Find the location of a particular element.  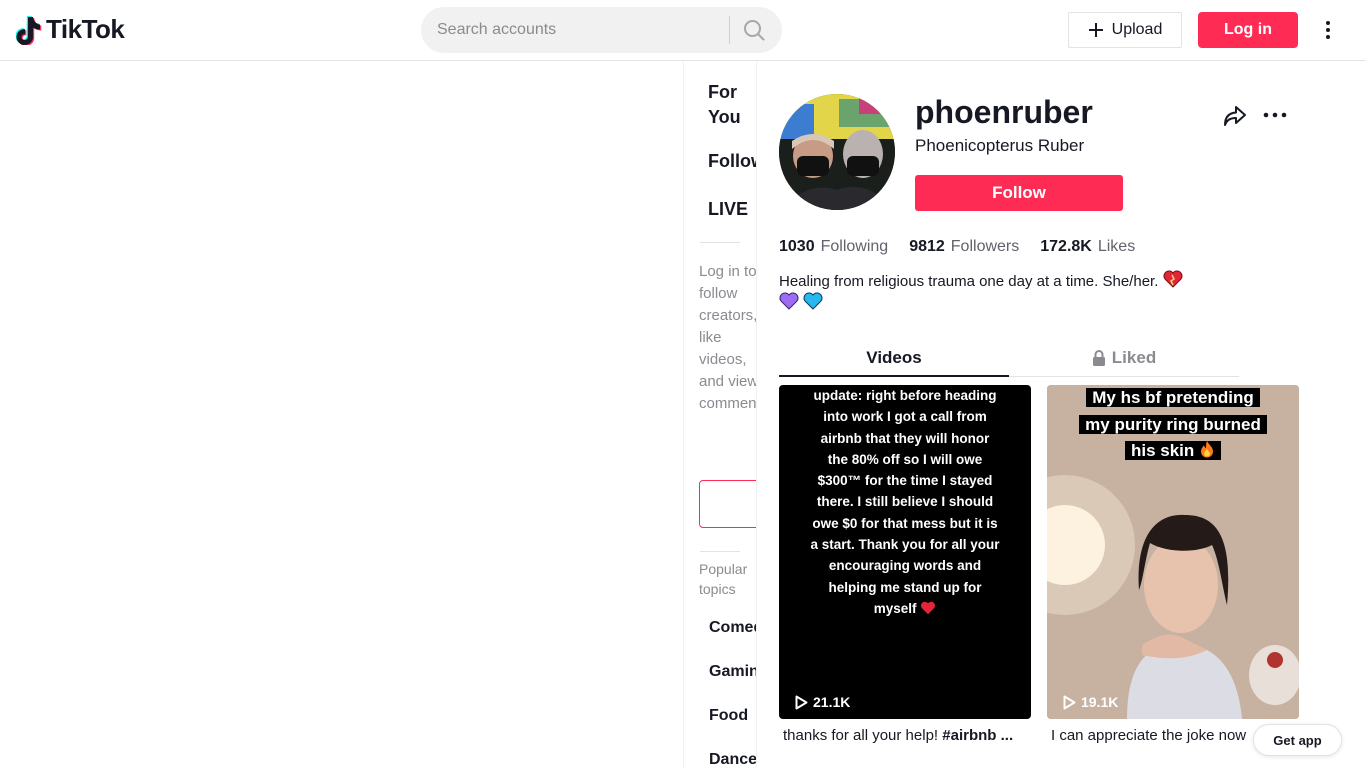

nav-for-you: For You is located at coordinates (728, 105).